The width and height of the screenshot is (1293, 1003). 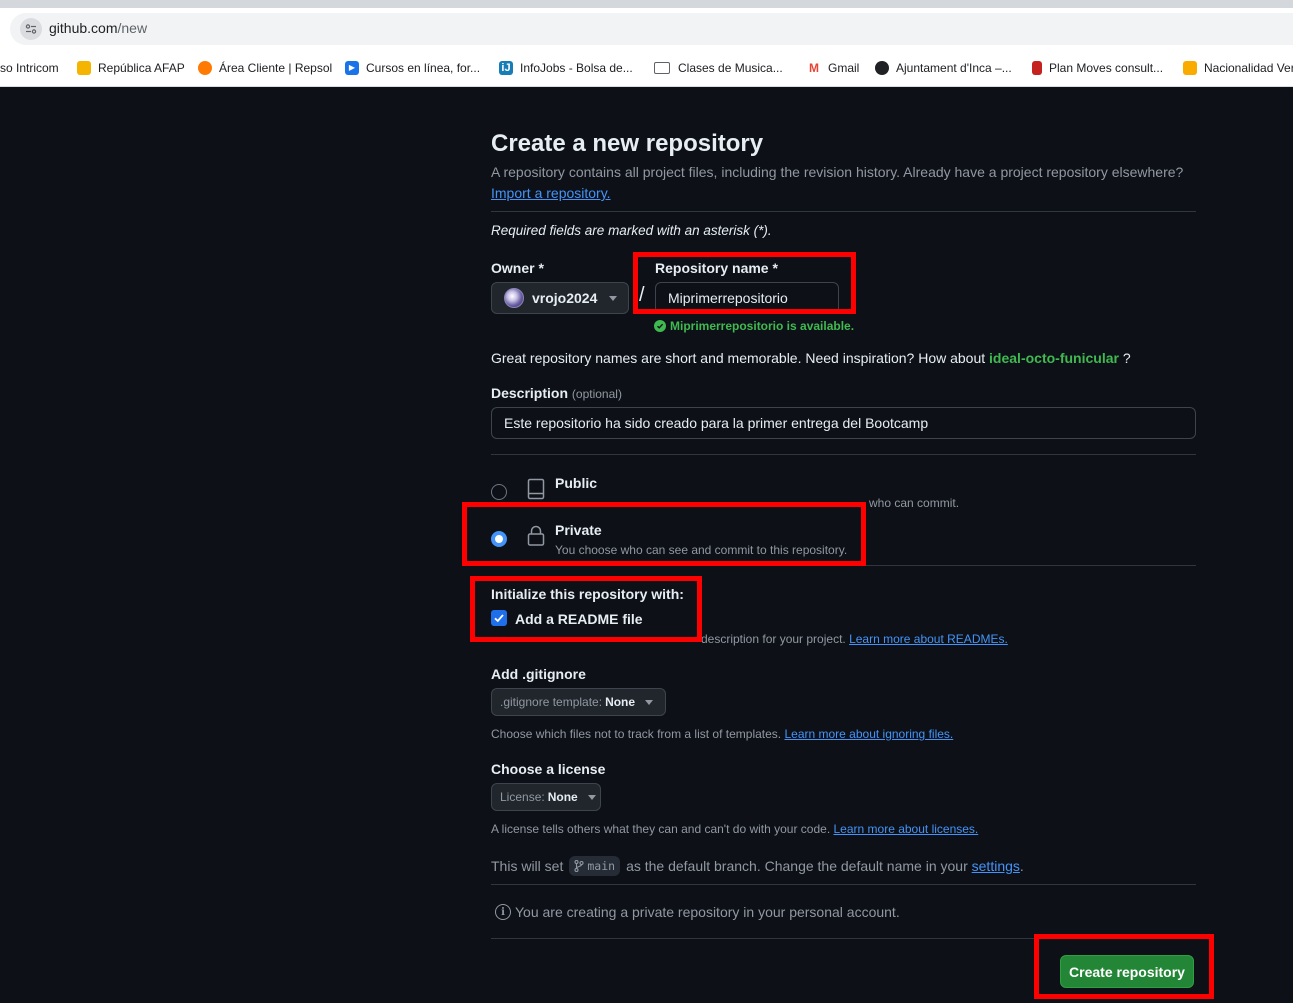 I want to click on description-label-text: Description, so click(x=530, y=393).